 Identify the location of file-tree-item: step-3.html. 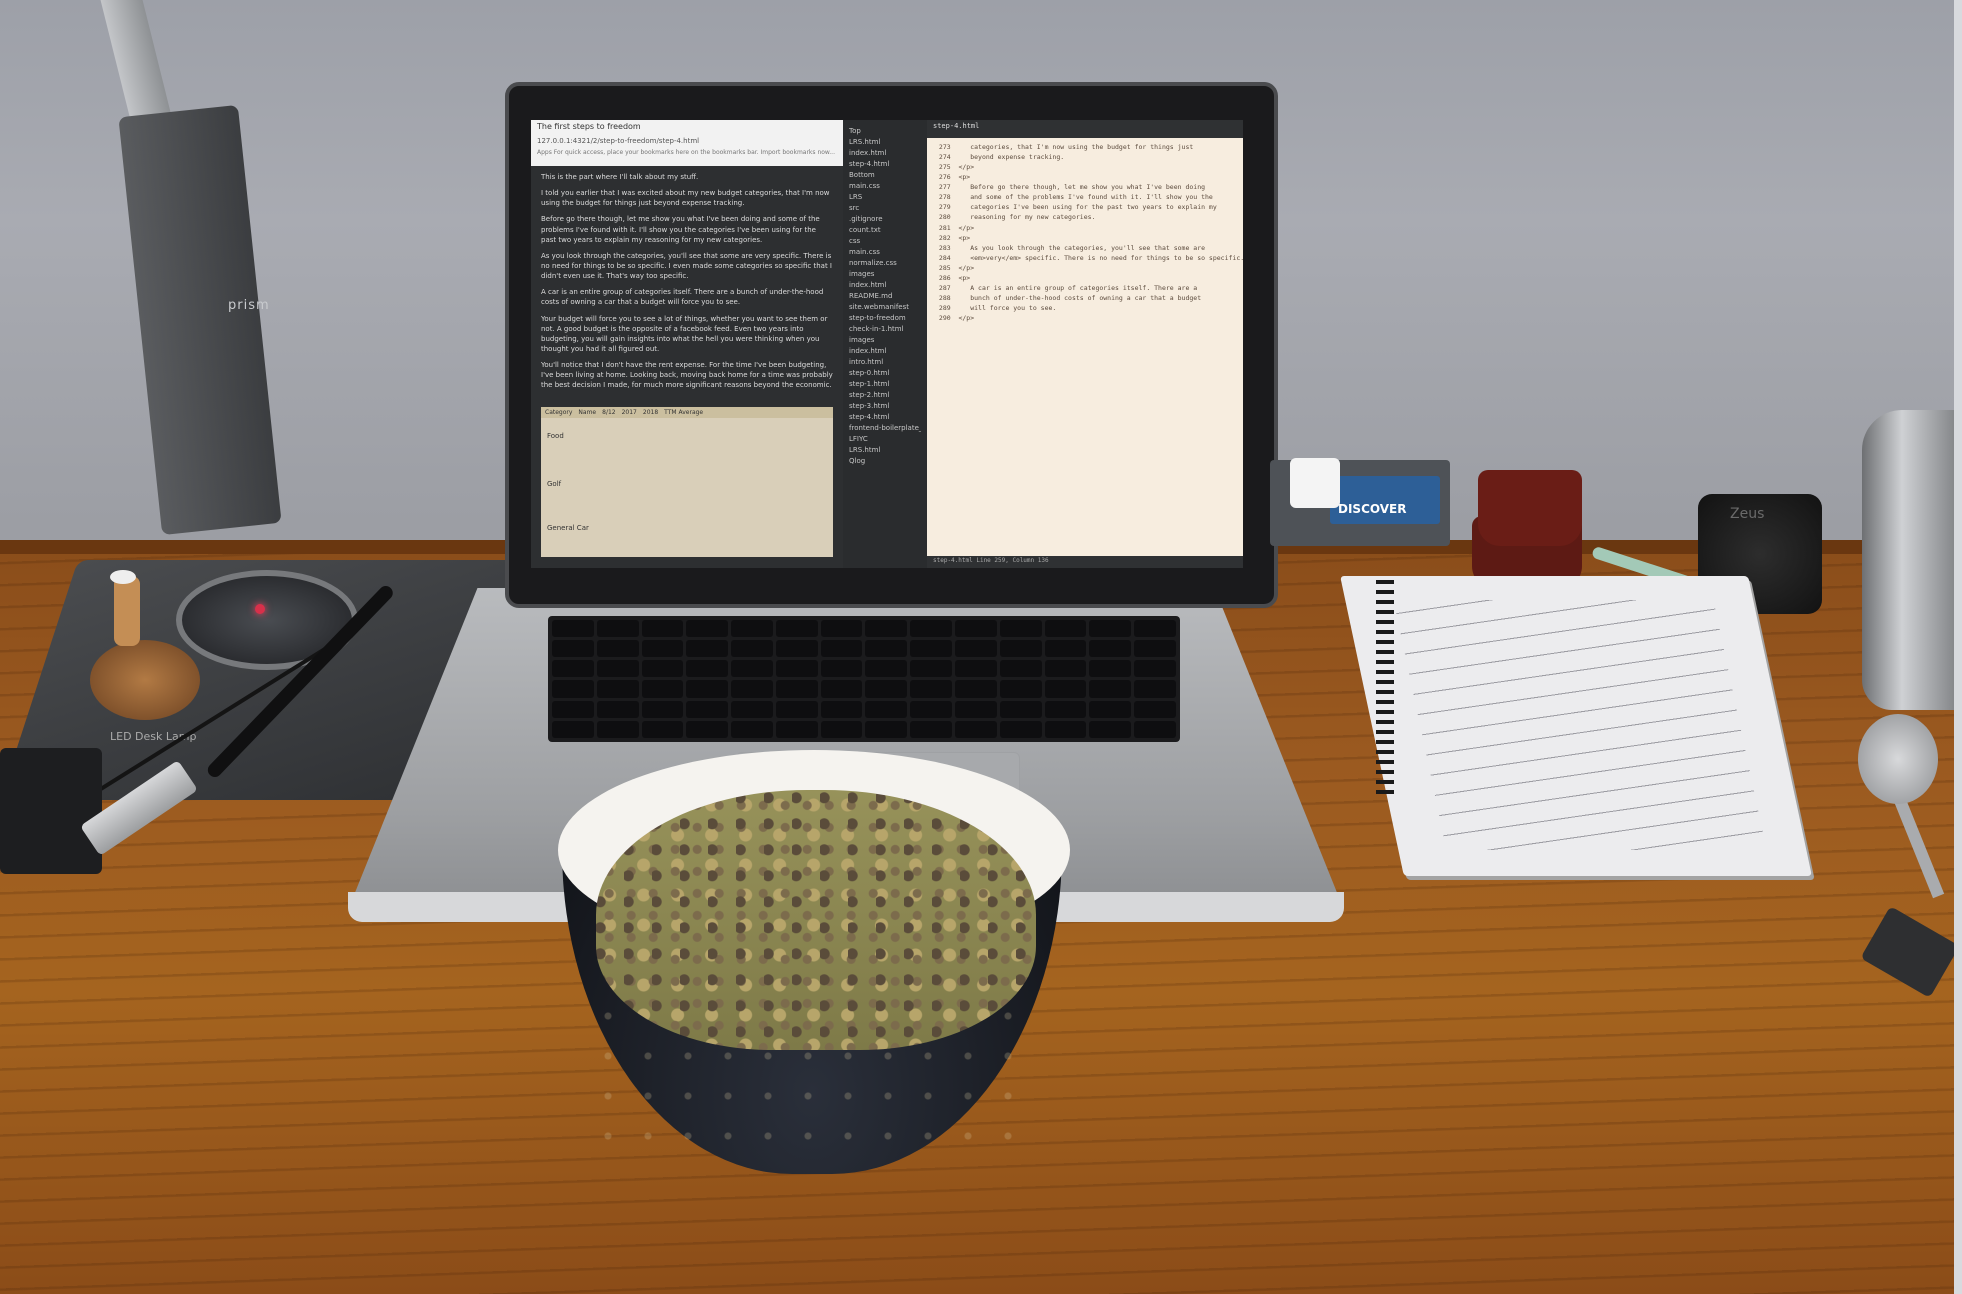
(885, 406).